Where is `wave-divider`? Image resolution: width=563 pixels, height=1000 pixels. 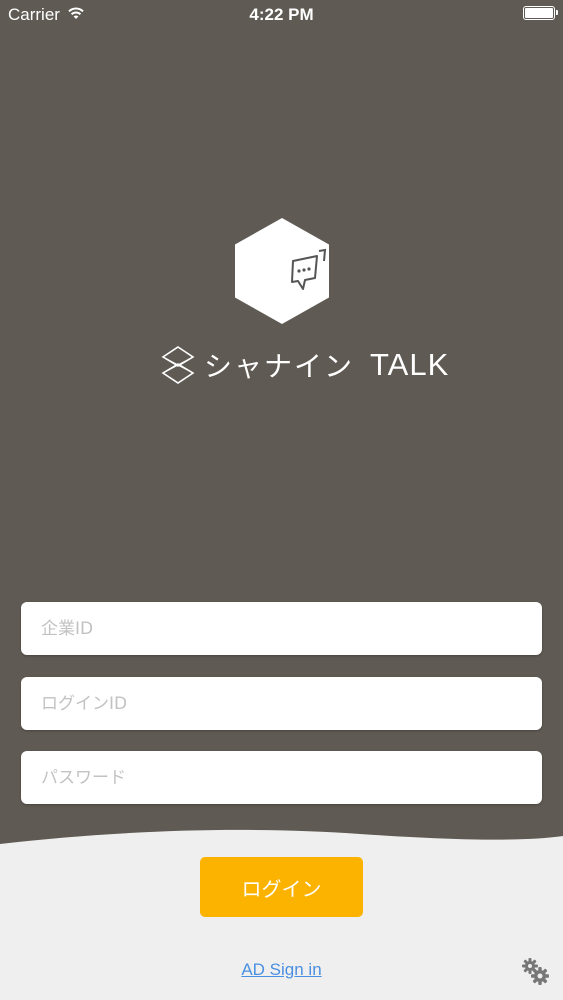 wave-divider is located at coordinates (281, 845).